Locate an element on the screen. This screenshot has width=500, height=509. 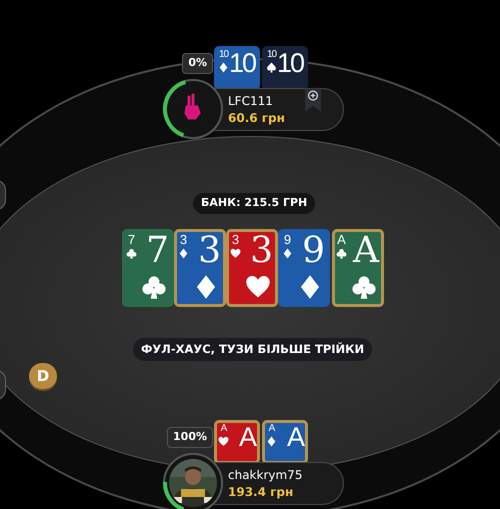
add-icon is located at coordinates (313, 100).